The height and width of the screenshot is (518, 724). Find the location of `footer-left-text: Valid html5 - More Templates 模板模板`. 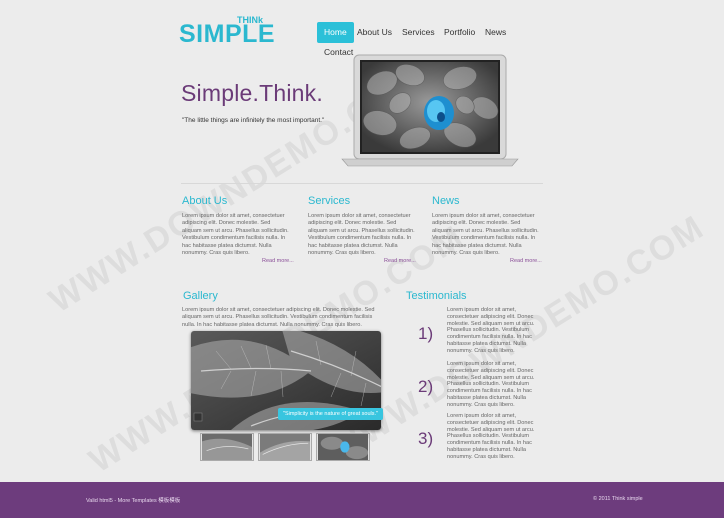

footer-left-text: Valid html5 - More Templates 模板模板 is located at coordinates (133, 501).